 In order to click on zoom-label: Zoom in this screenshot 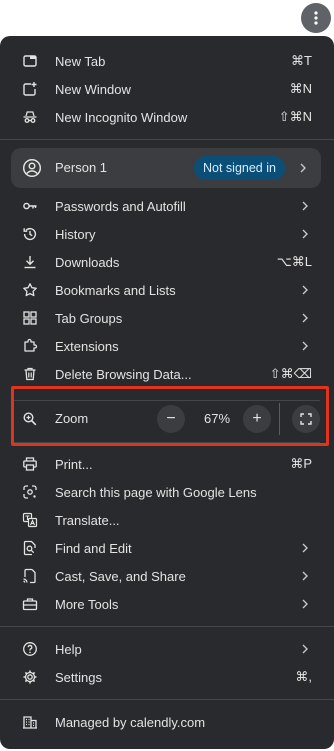, I will do `click(72, 418)`.